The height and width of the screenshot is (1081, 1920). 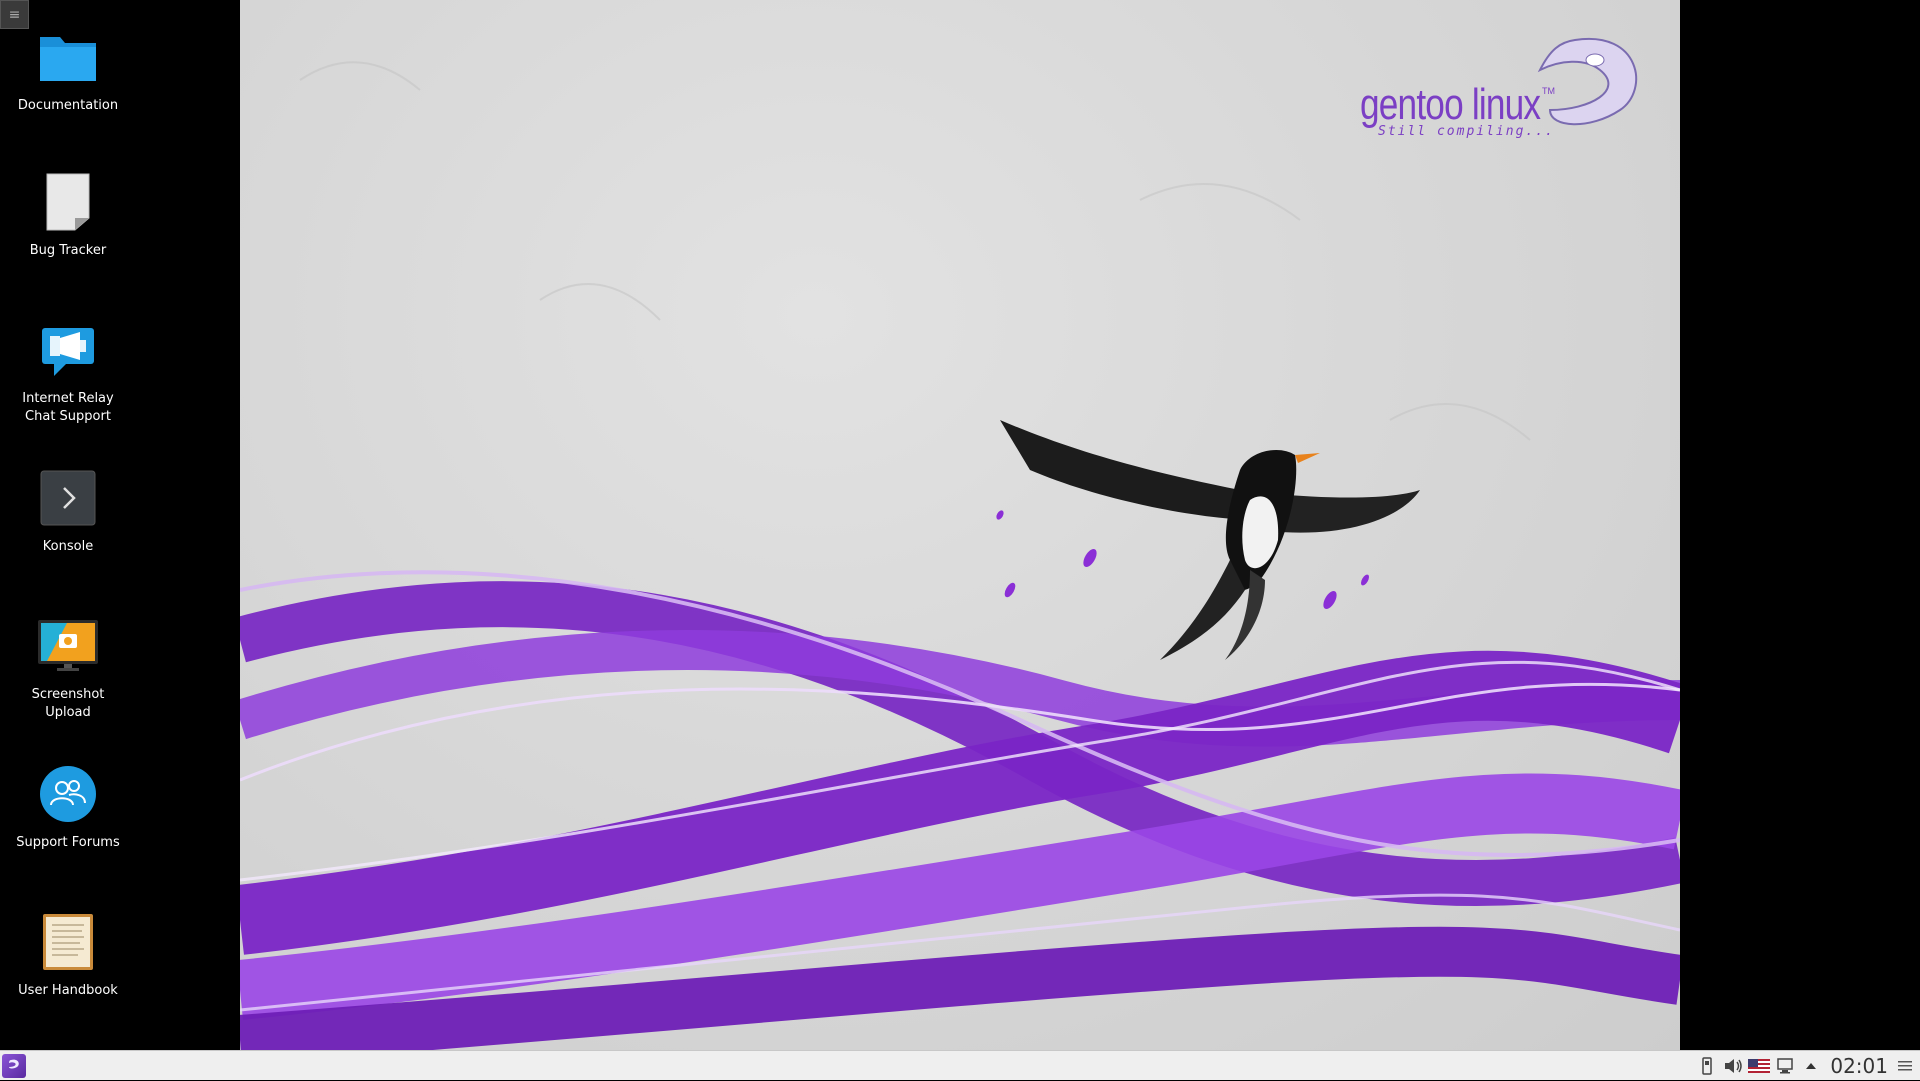 What do you see at coordinates (1707, 1066) in the screenshot?
I see `device-icon` at bounding box center [1707, 1066].